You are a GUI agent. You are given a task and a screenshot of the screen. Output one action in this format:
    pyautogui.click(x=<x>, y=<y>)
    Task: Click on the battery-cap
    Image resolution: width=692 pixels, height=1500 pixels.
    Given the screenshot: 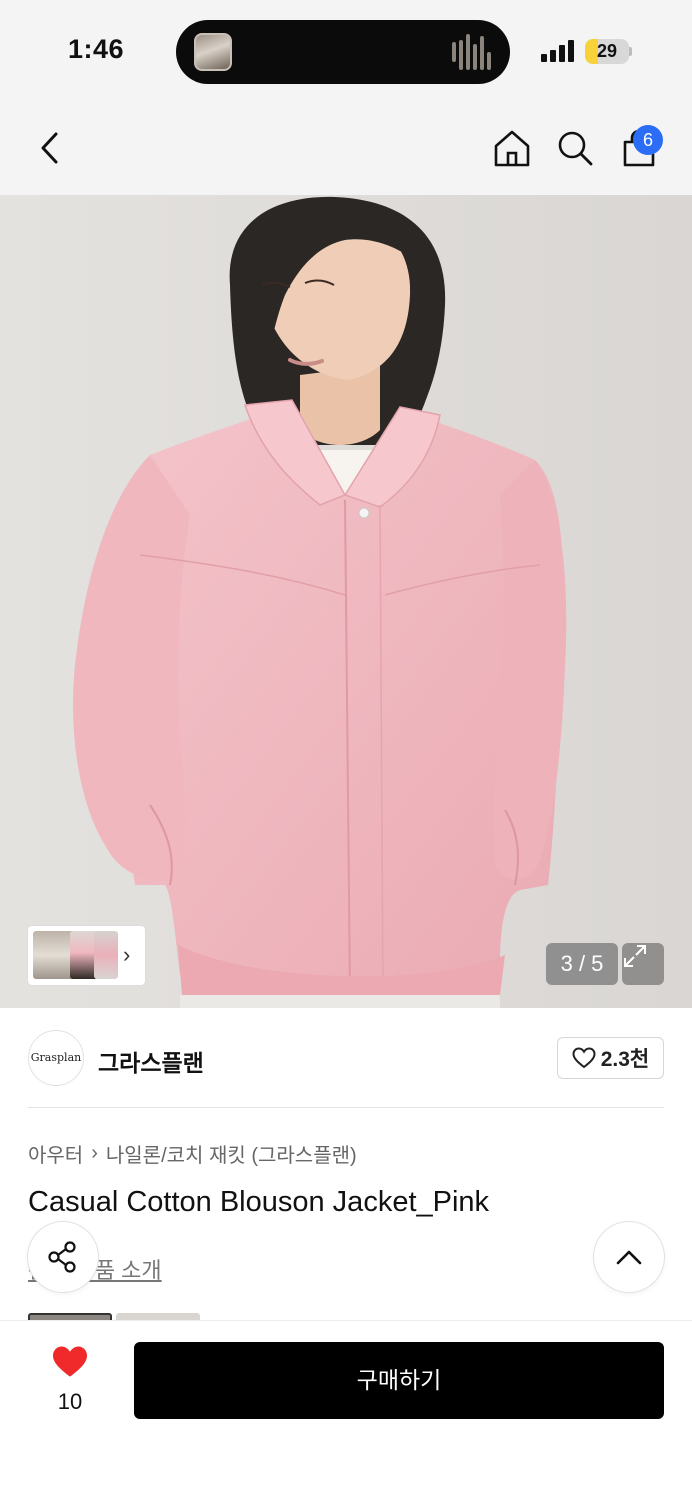 What is the action you would take?
    pyautogui.click(x=630, y=51)
    